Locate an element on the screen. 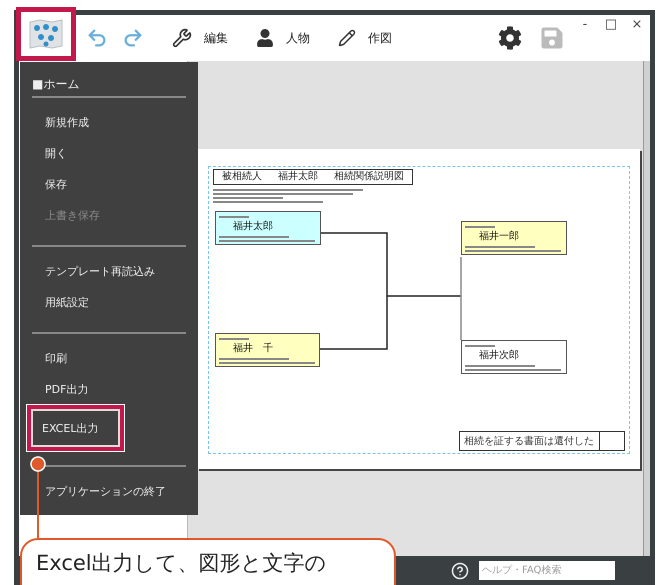  menu-item: EXCEL出力 is located at coordinates (75, 428).